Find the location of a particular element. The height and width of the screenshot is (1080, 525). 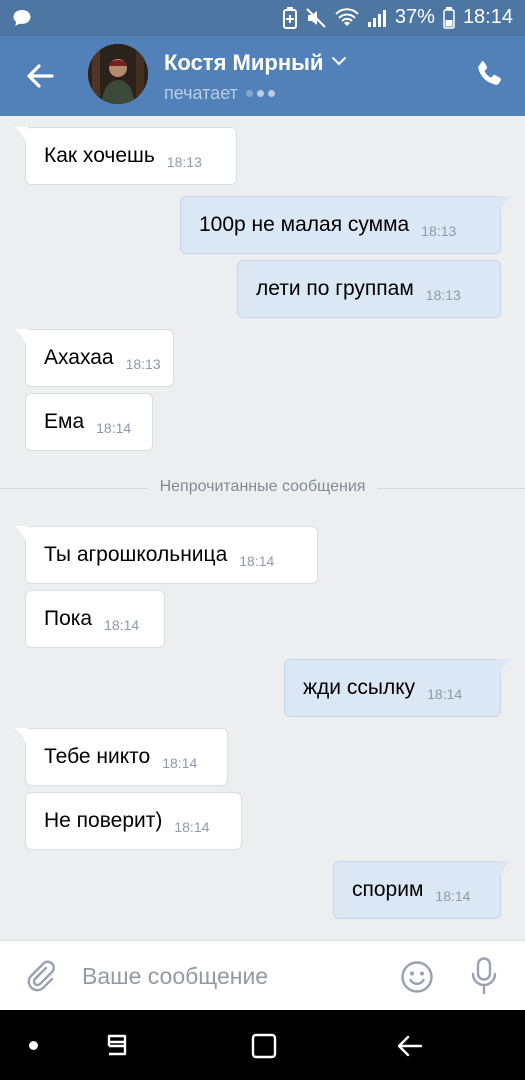

nav-back-icon is located at coordinates (410, 1046).